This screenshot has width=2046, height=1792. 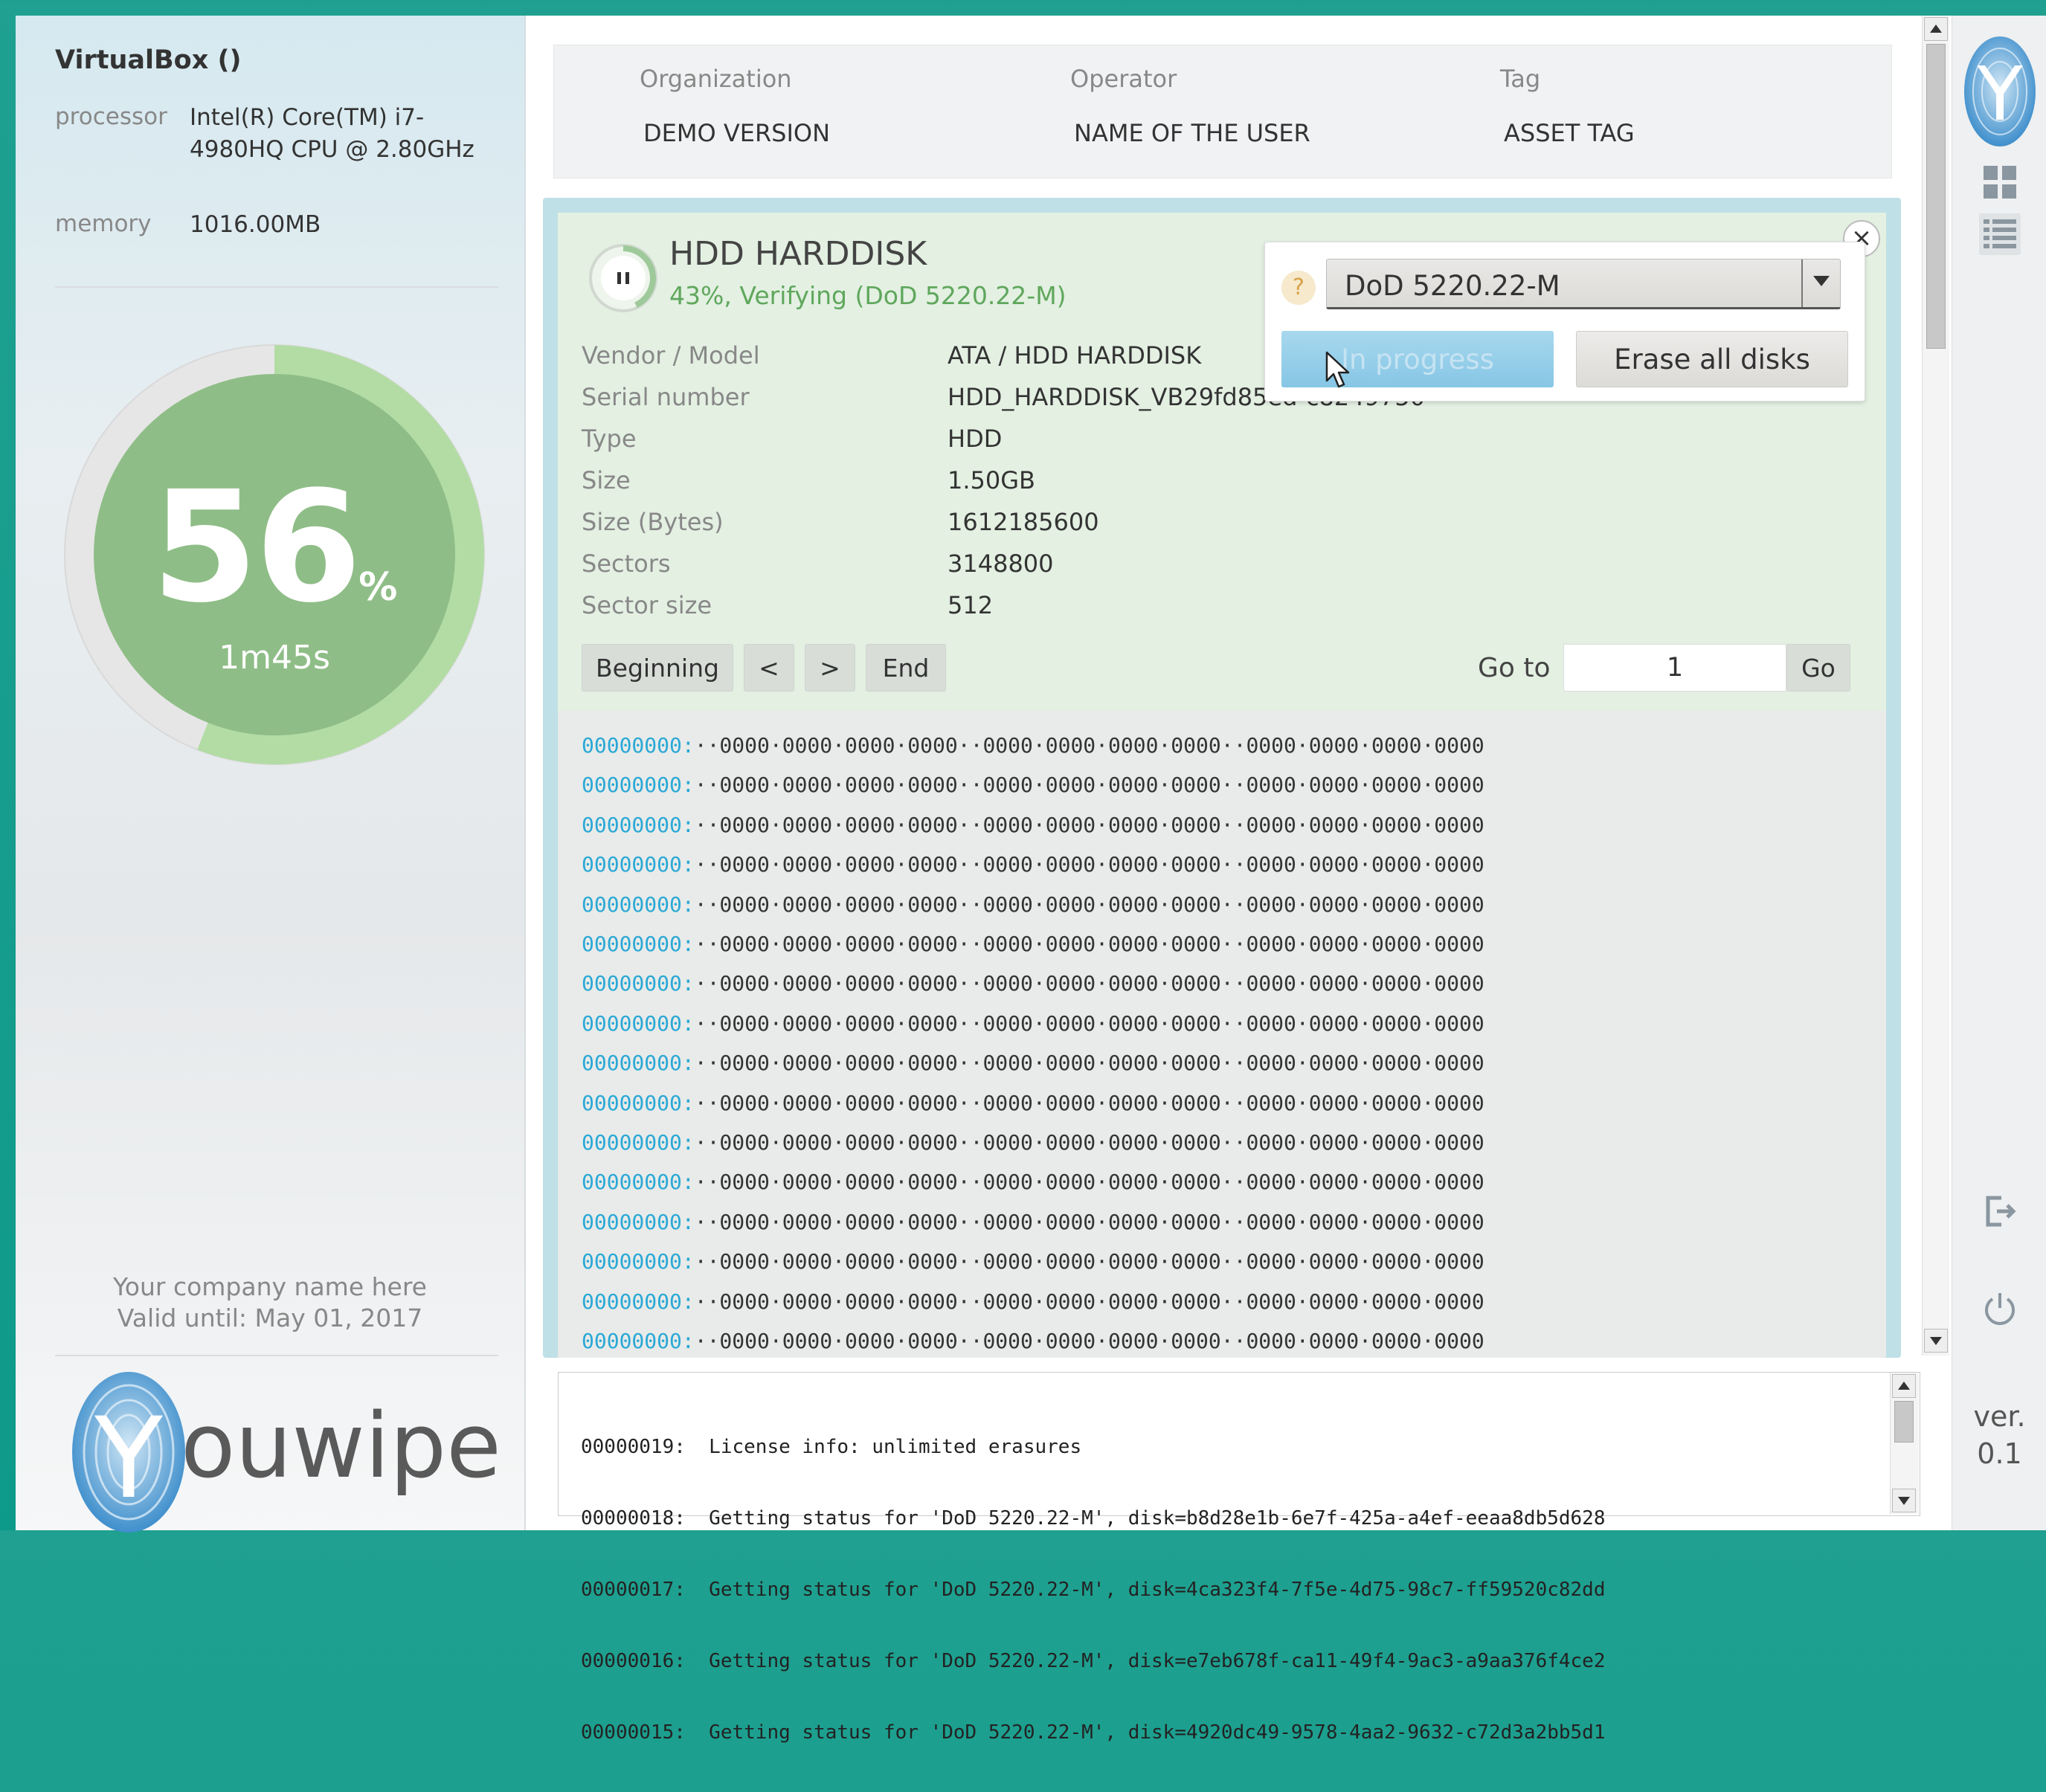 What do you see at coordinates (2000, 182) in the screenshot?
I see `grid-view-icon` at bounding box center [2000, 182].